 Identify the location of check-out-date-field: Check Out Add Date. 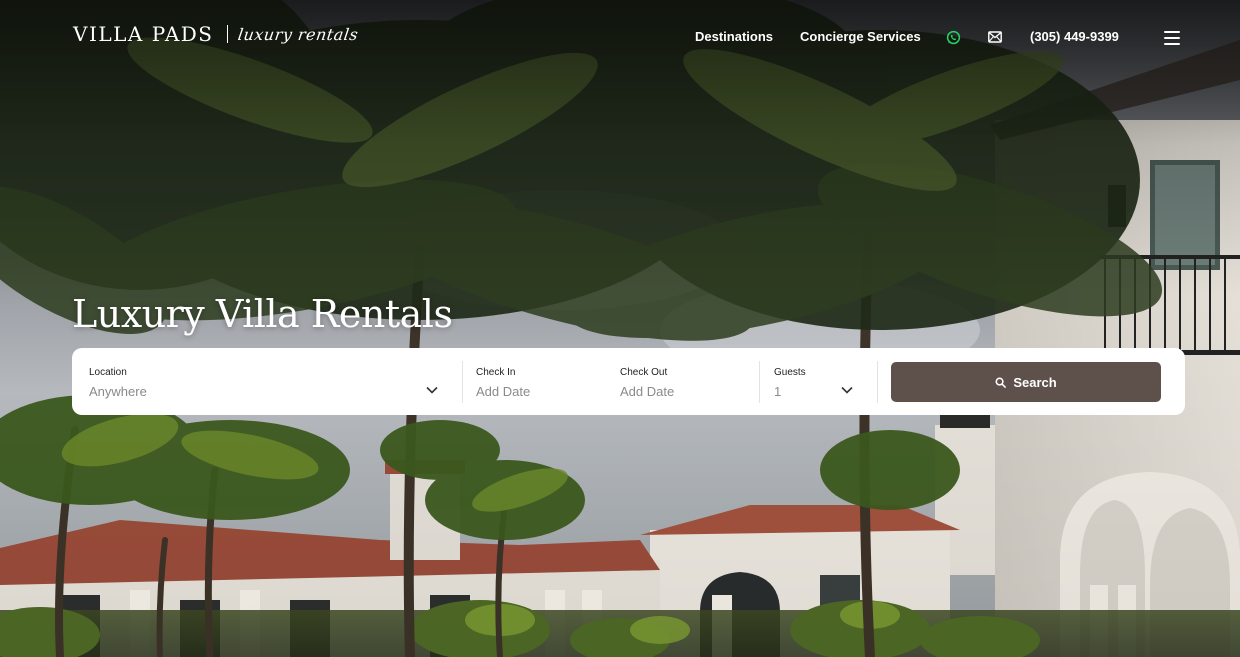
(683, 381).